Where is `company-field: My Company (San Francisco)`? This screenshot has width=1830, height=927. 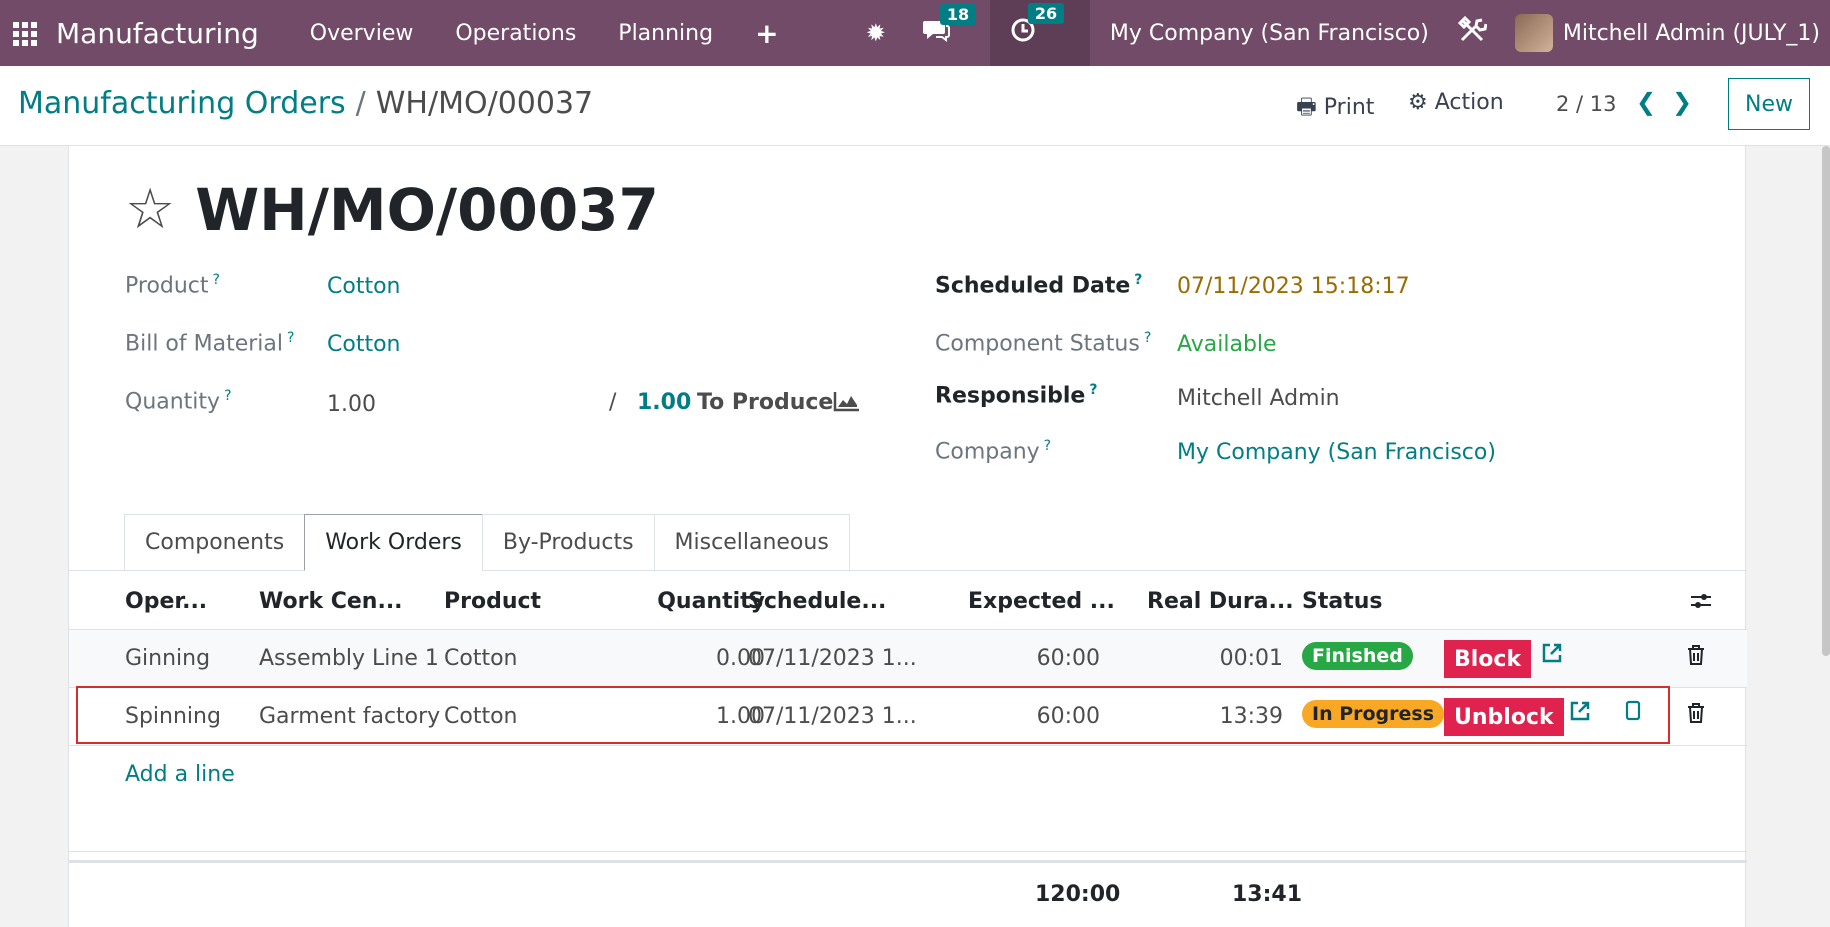
company-field: My Company (San Francisco) is located at coordinates (1336, 452).